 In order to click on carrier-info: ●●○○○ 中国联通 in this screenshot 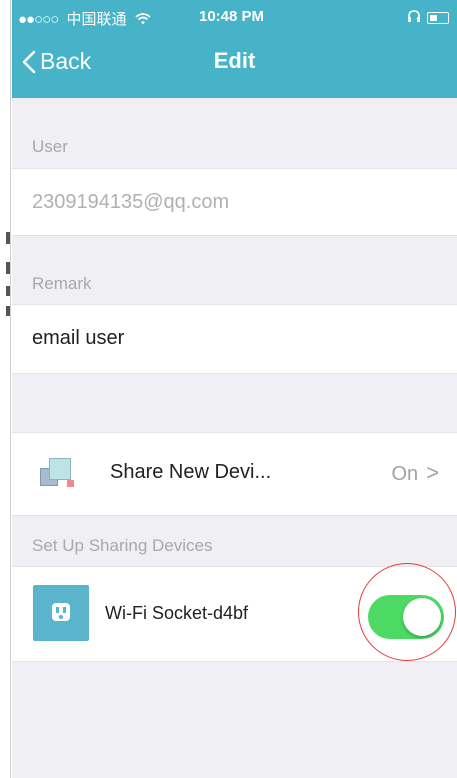, I will do `click(84, 18)`.